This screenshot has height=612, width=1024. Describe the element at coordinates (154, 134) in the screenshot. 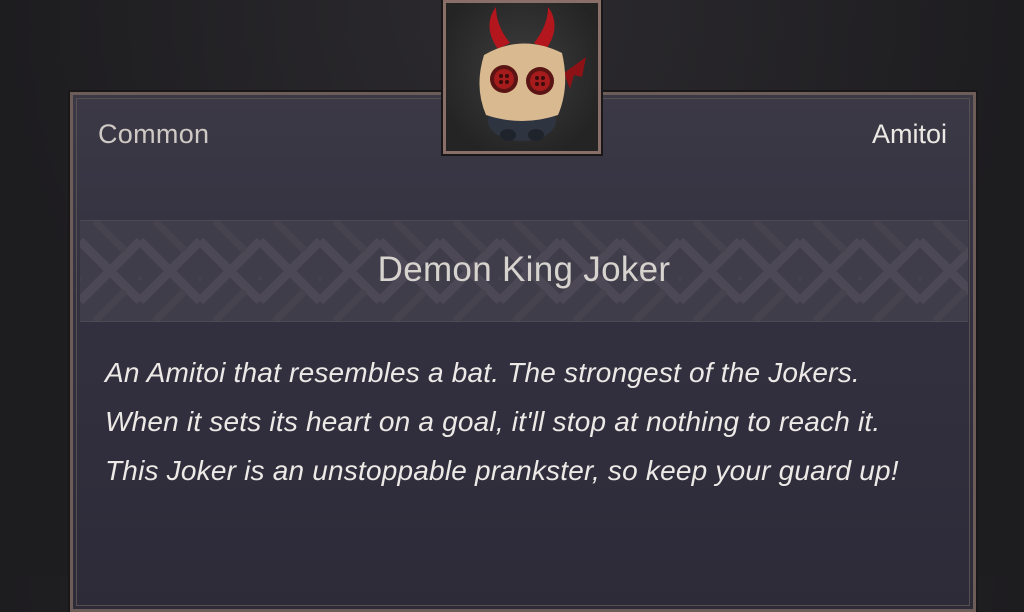

I see `rarity-label: Common` at that location.